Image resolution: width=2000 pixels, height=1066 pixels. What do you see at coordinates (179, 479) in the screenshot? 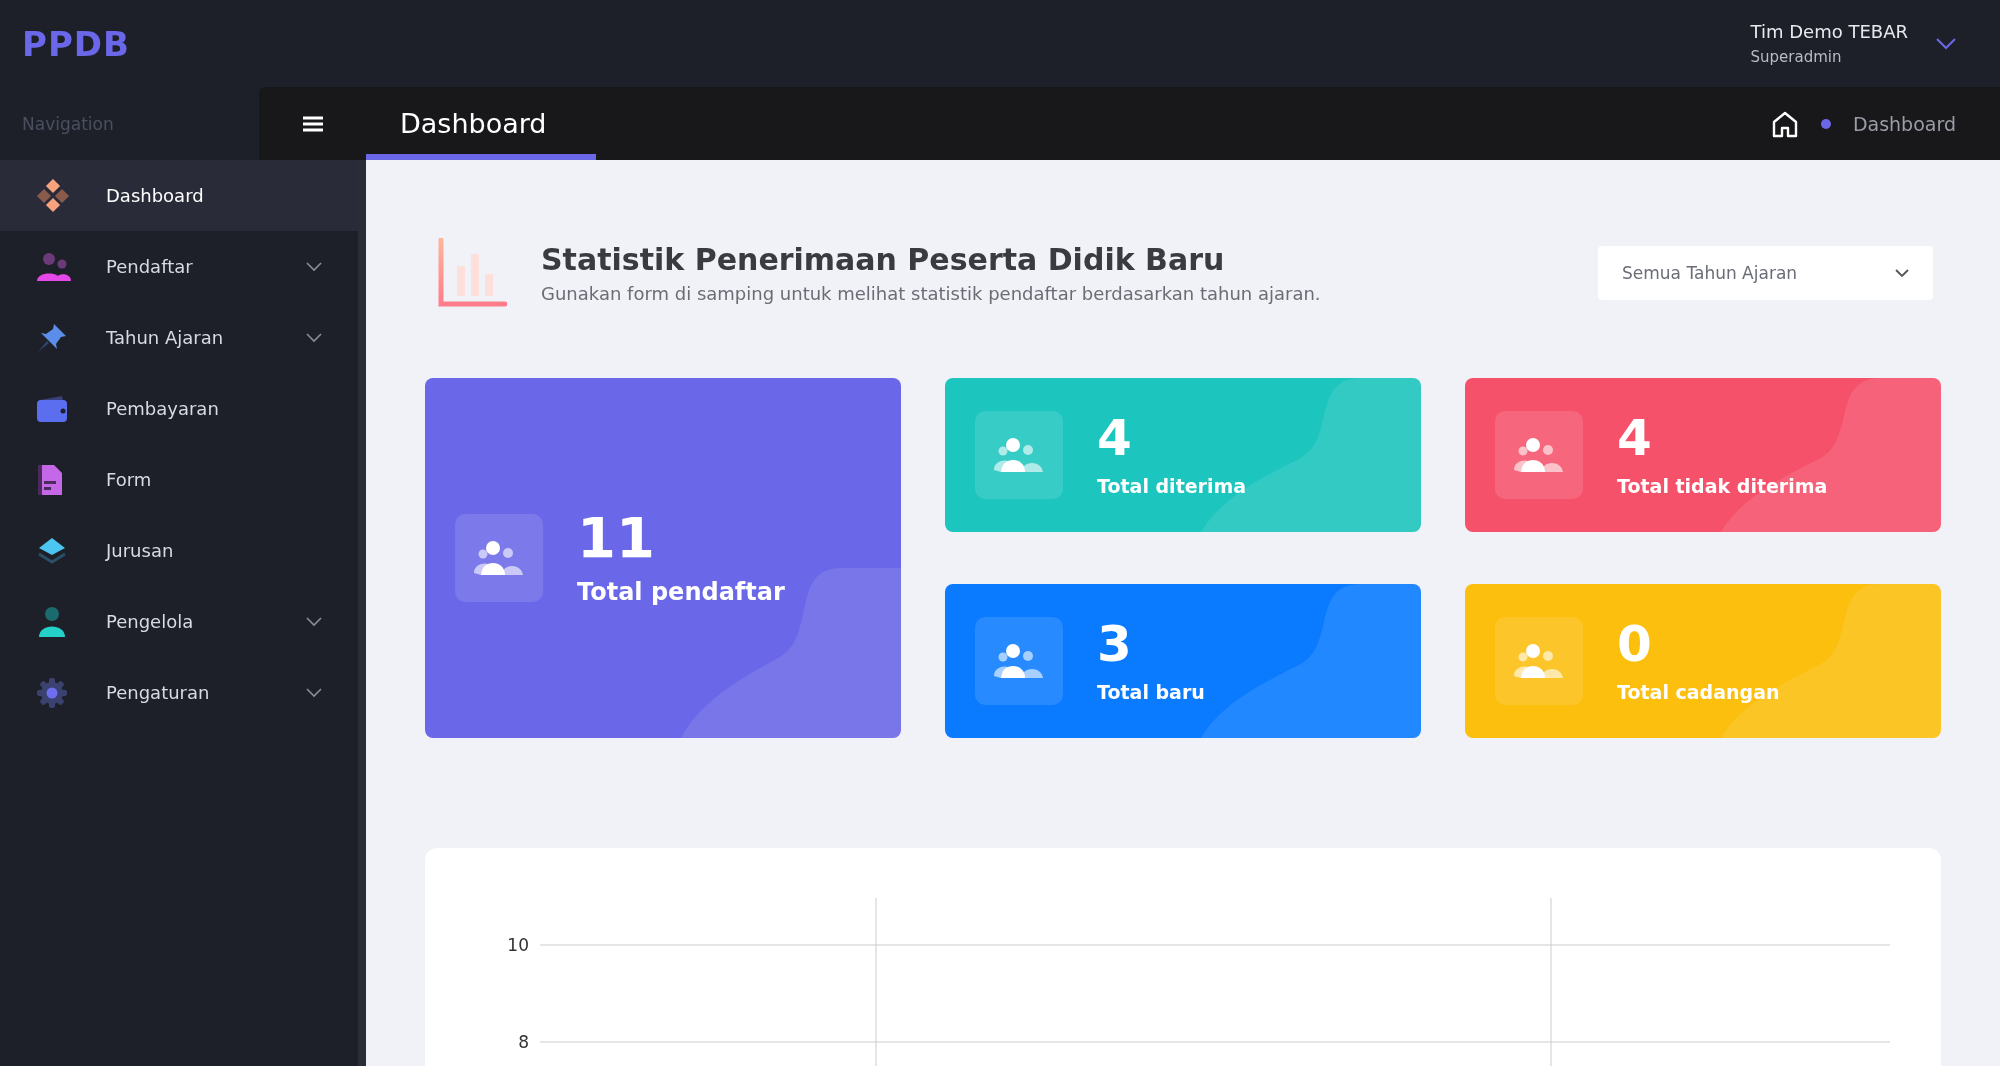
I see `sidebar-item: Form` at bounding box center [179, 479].